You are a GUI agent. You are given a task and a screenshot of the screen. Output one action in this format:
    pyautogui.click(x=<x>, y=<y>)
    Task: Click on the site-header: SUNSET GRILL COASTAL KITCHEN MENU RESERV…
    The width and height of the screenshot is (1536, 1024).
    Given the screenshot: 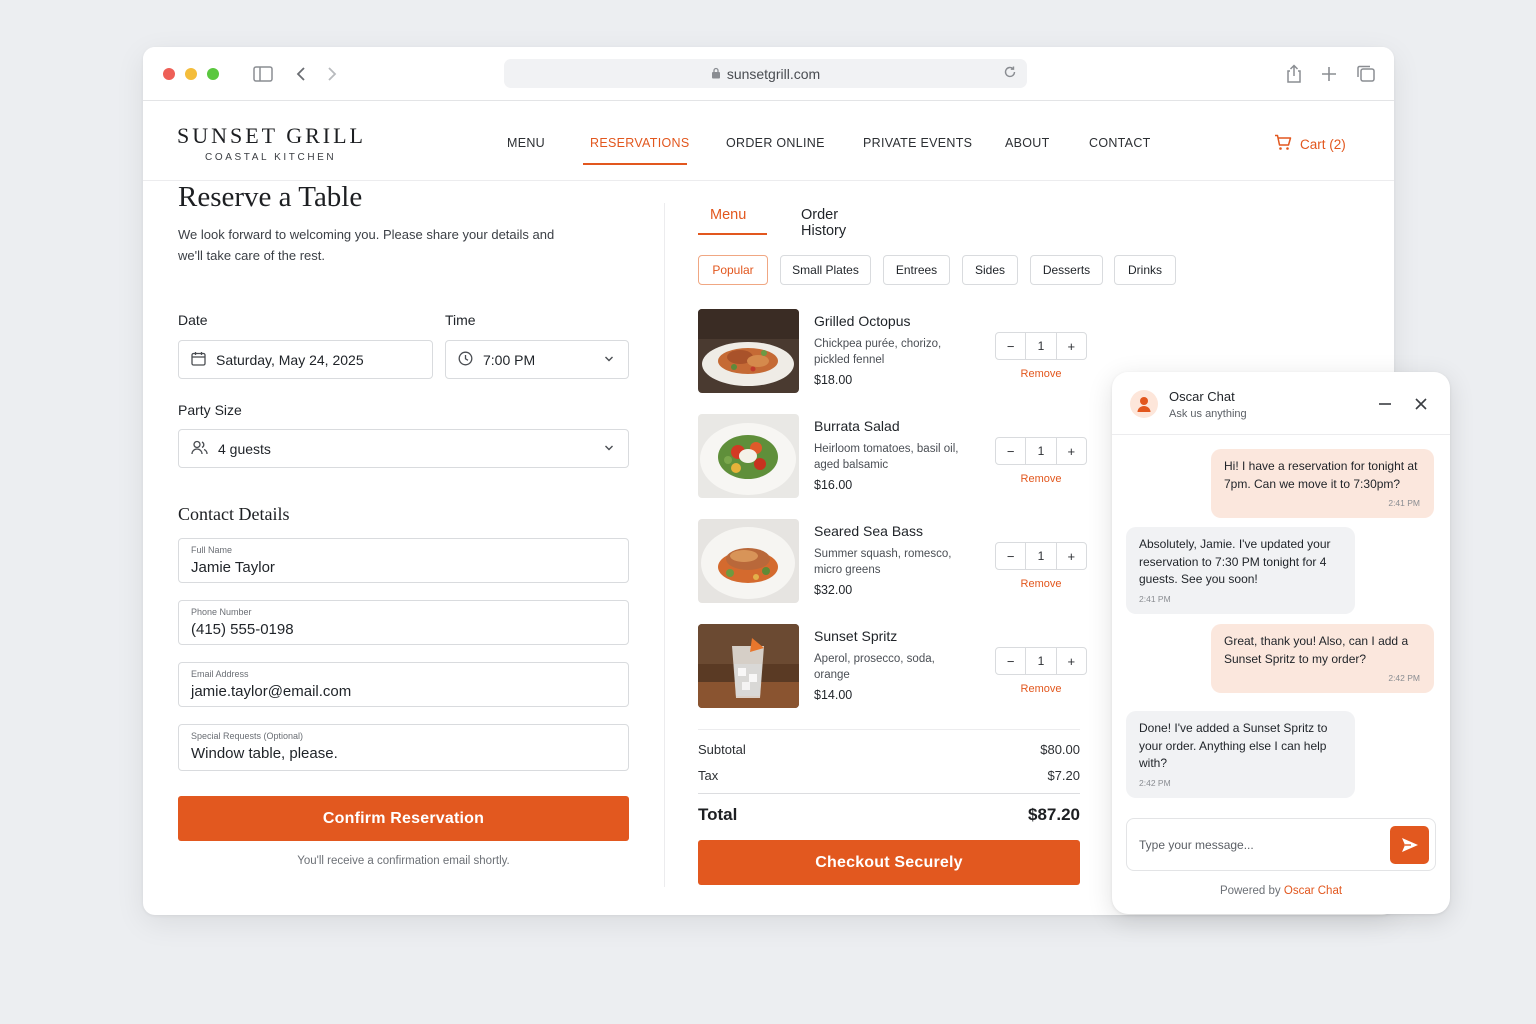 What is the action you would take?
    pyautogui.click(x=768, y=141)
    